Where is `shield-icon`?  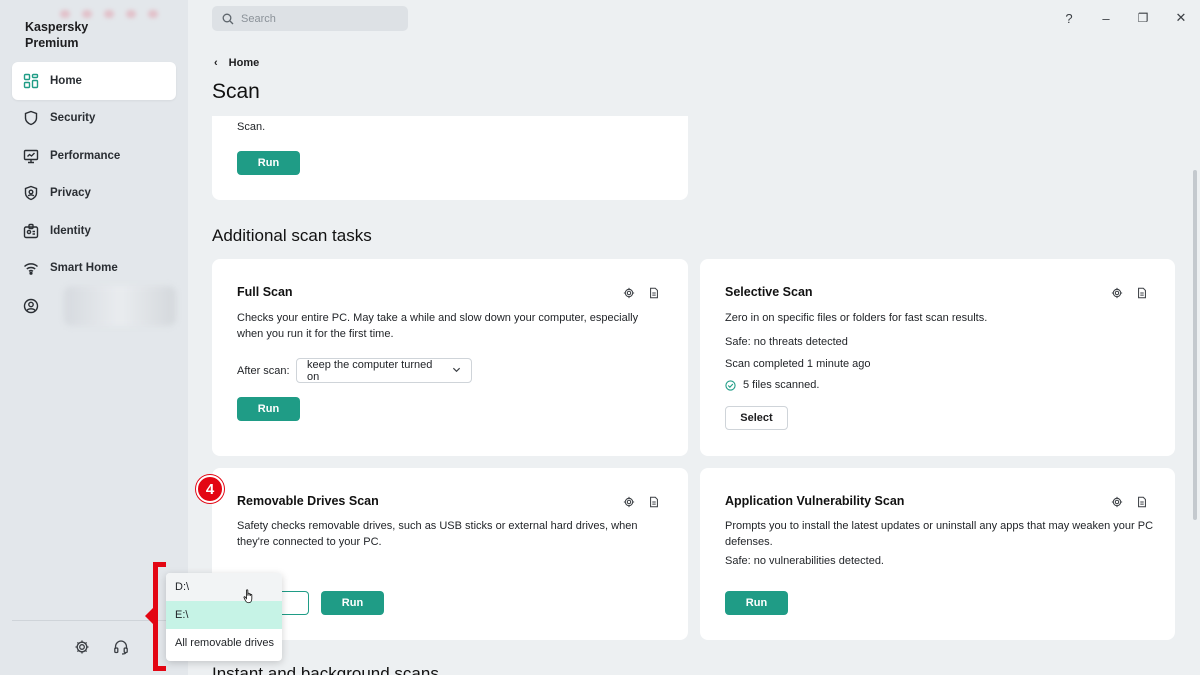
shield-icon is located at coordinates (31, 118).